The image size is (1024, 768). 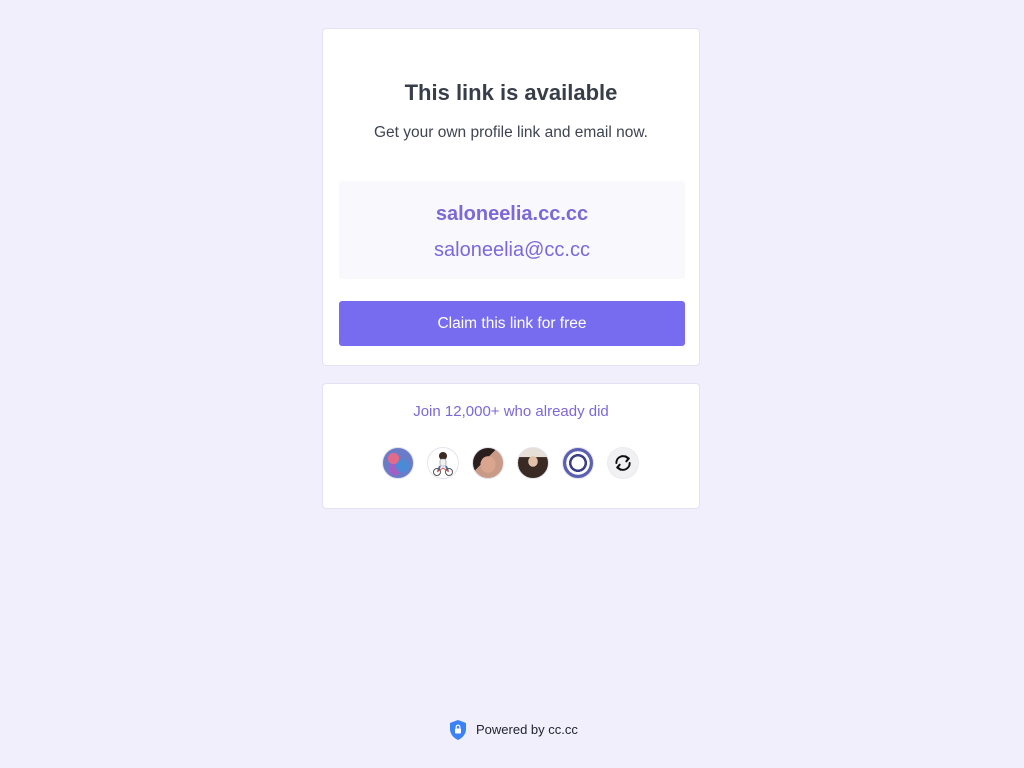 What do you see at coordinates (458, 730) in the screenshot?
I see `shield-icon` at bounding box center [458, 730].